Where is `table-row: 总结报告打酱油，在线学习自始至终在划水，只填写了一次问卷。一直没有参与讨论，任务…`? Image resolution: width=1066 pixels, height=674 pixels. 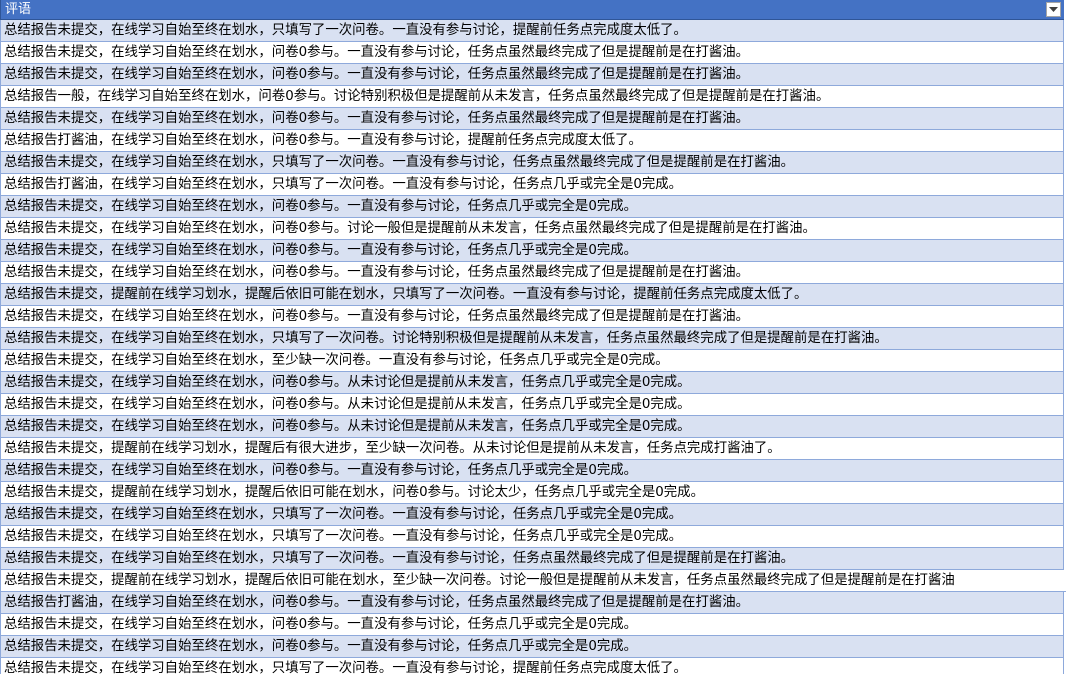 table-row: 总结报告打酱油，在线学习自始至终在划水，只填写了一次问卷。一直没有参与讨论，任务… is located at coordinates (532, 185).